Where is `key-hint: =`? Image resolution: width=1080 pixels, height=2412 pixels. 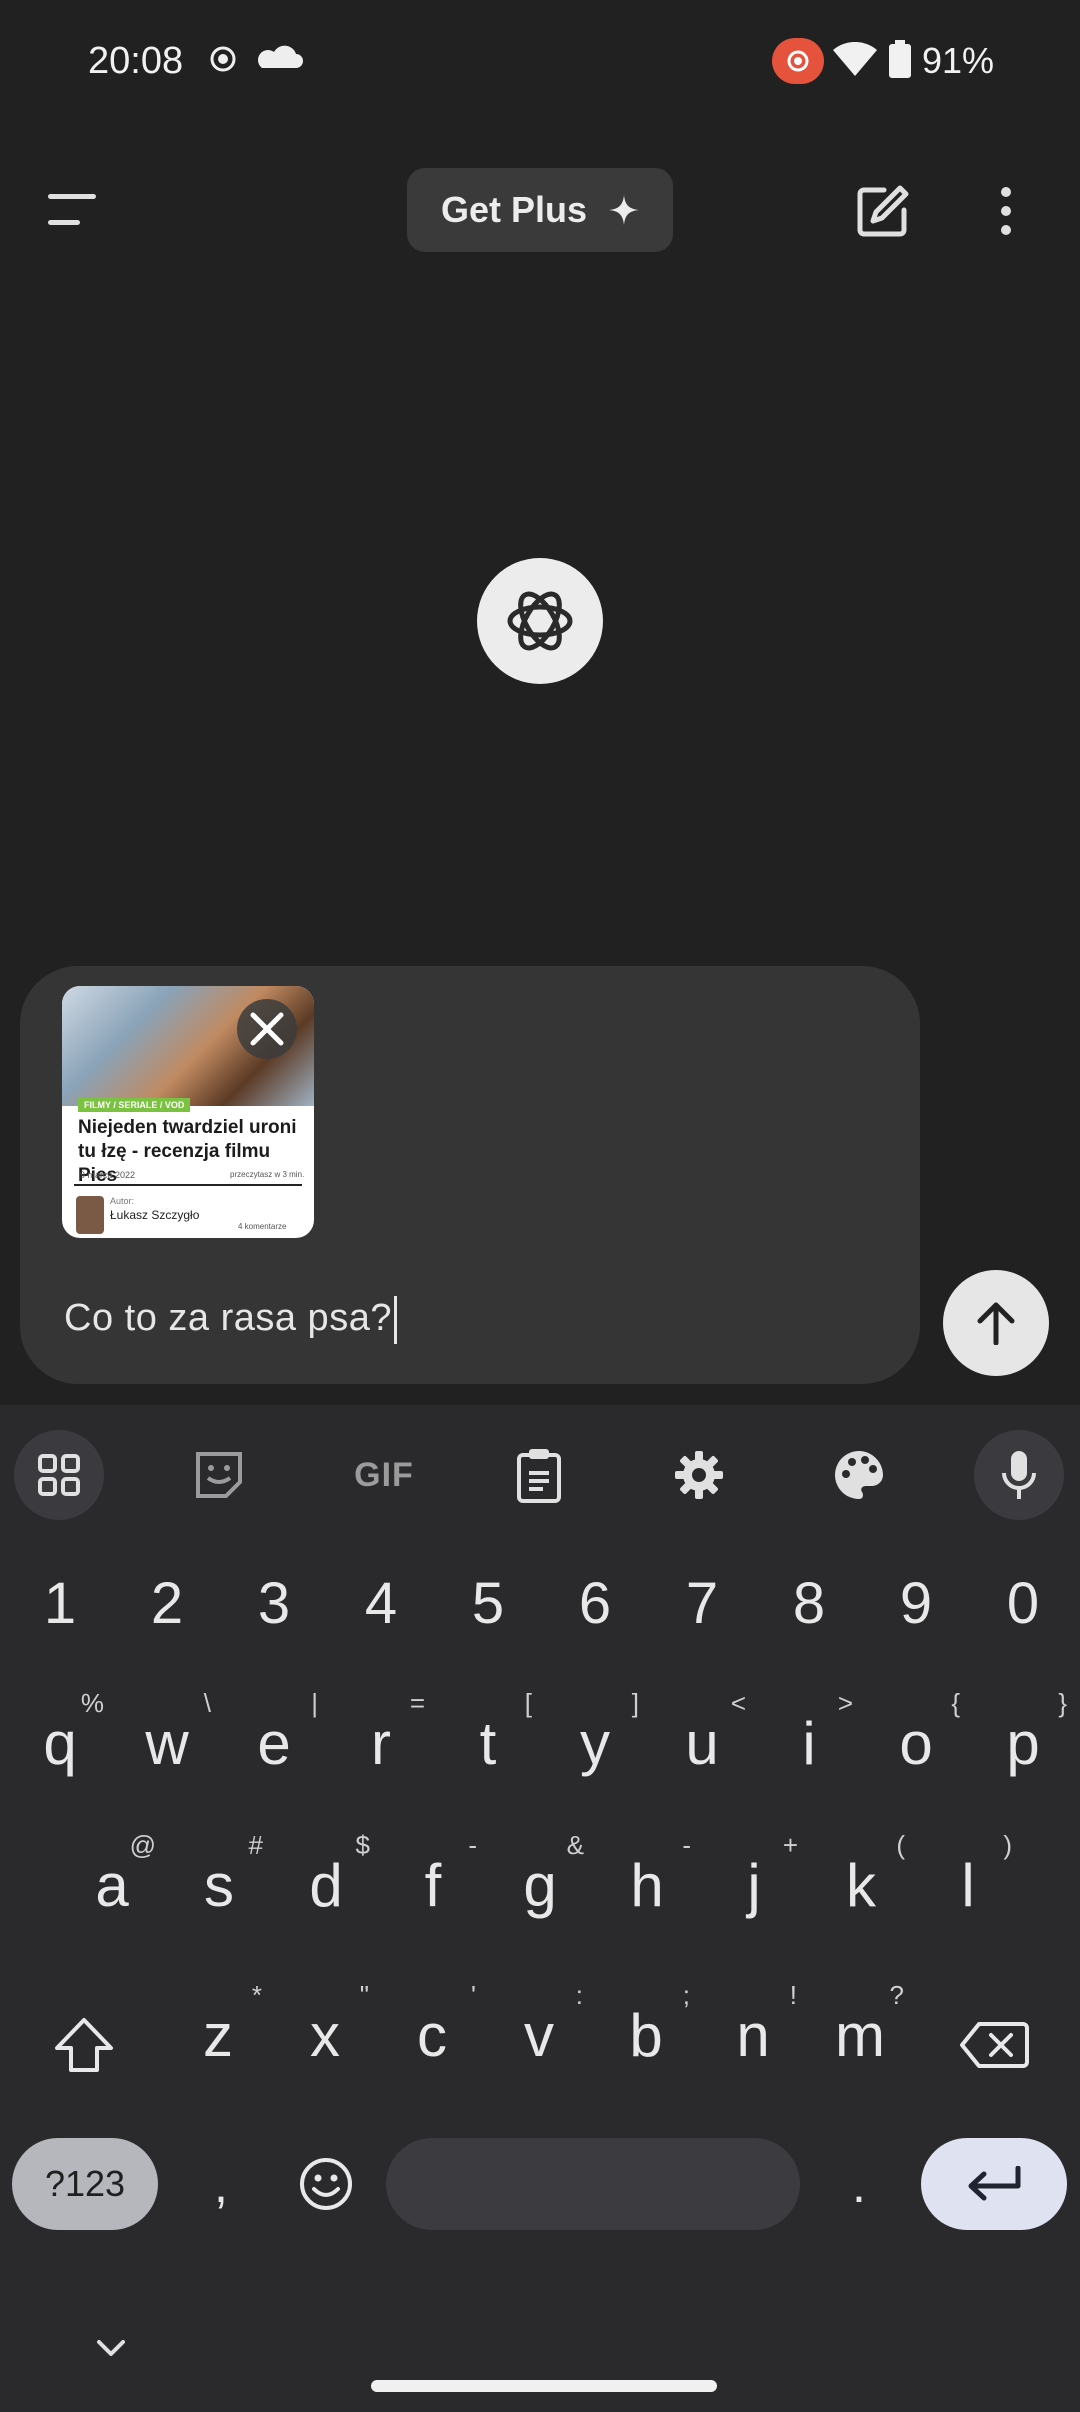 key-hint: = is located at coordinates (417, 1703).